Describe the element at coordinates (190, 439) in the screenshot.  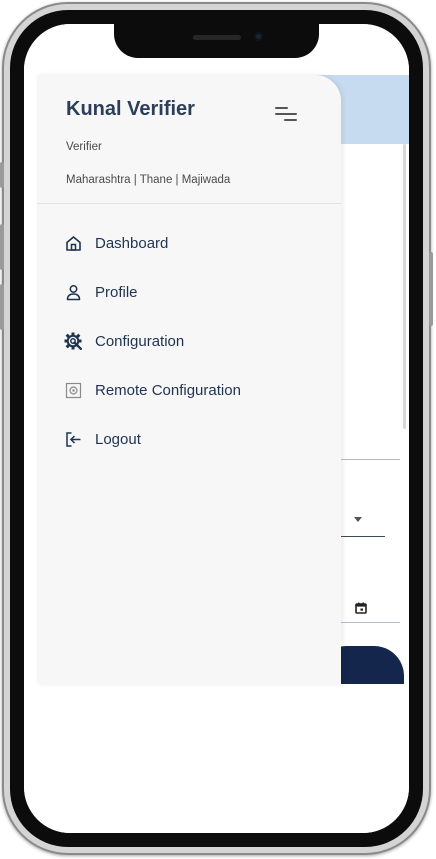
I see `menu-item-logout: Logout` at that location.